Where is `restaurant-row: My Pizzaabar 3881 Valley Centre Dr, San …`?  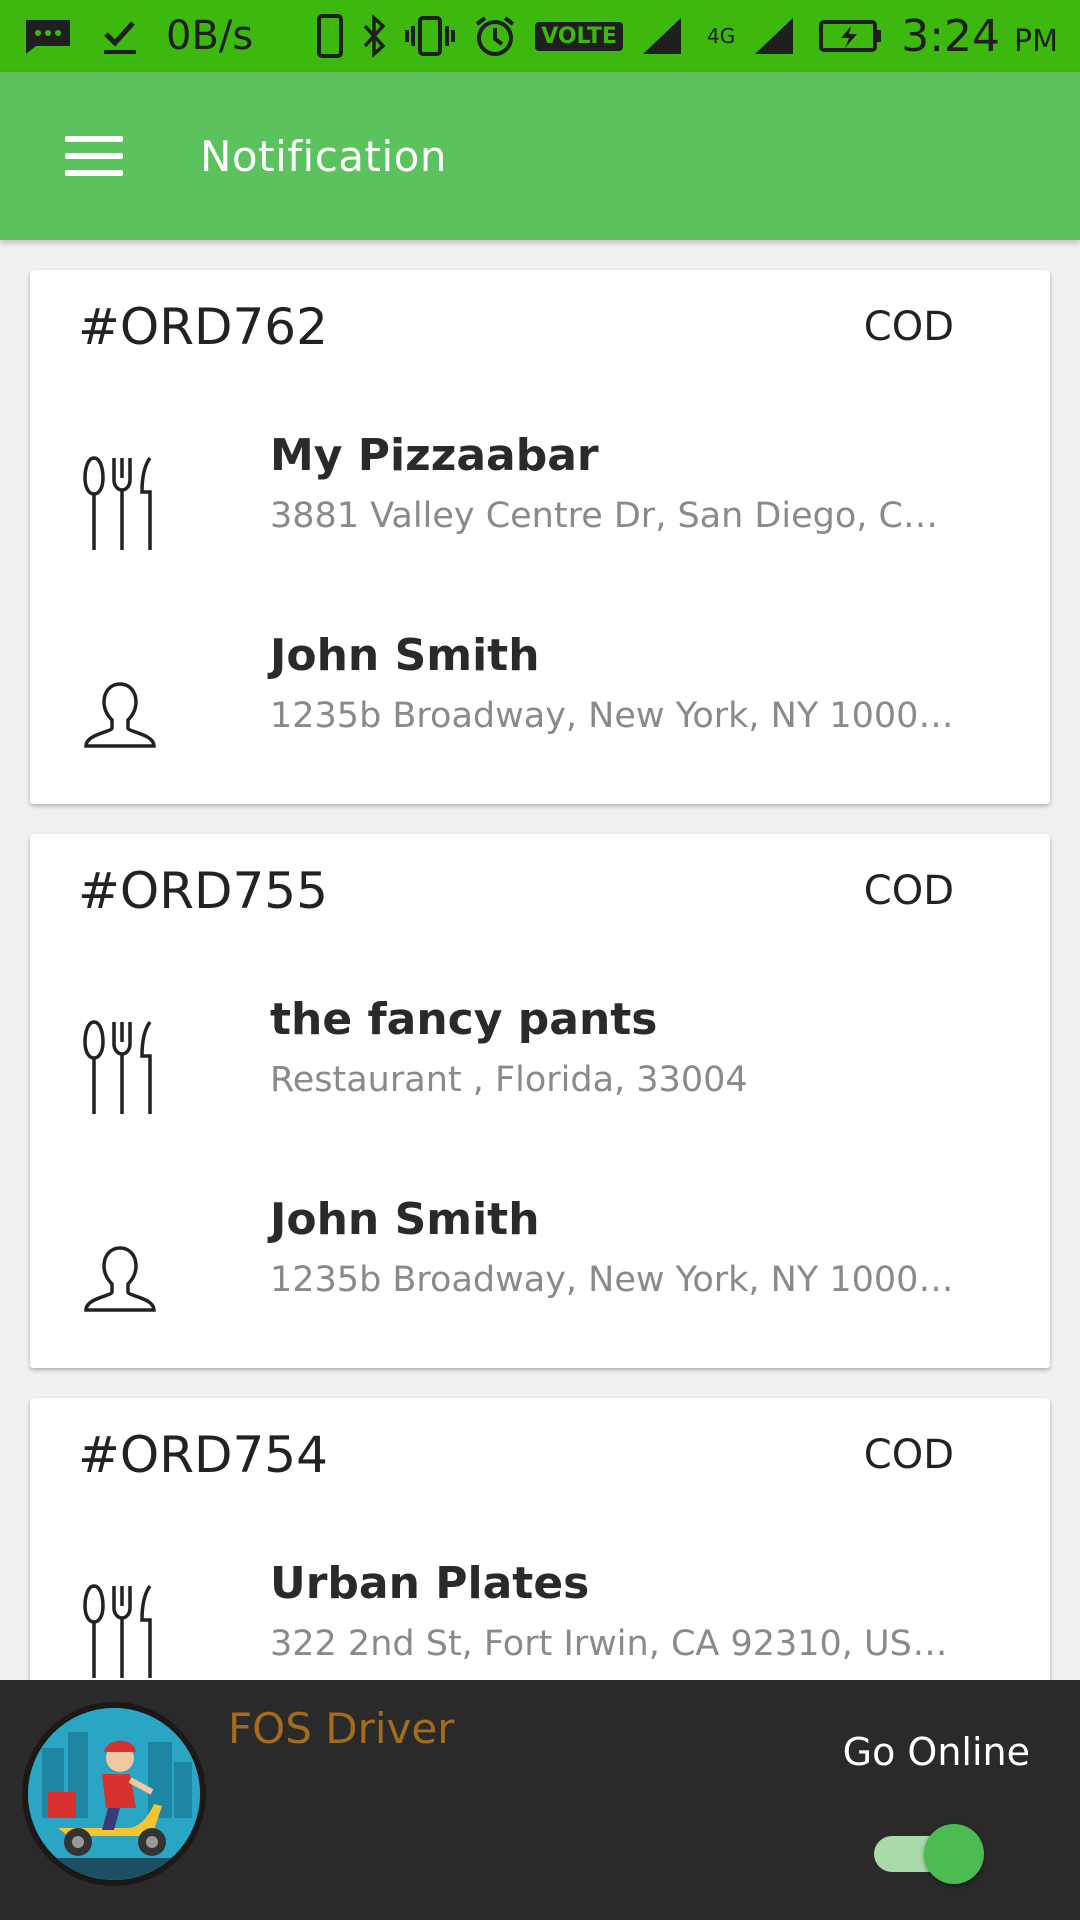 restaurant-row: My Pizzaabar 3881 Valley Centre Dr, San … is located at coordinates (540, 515).